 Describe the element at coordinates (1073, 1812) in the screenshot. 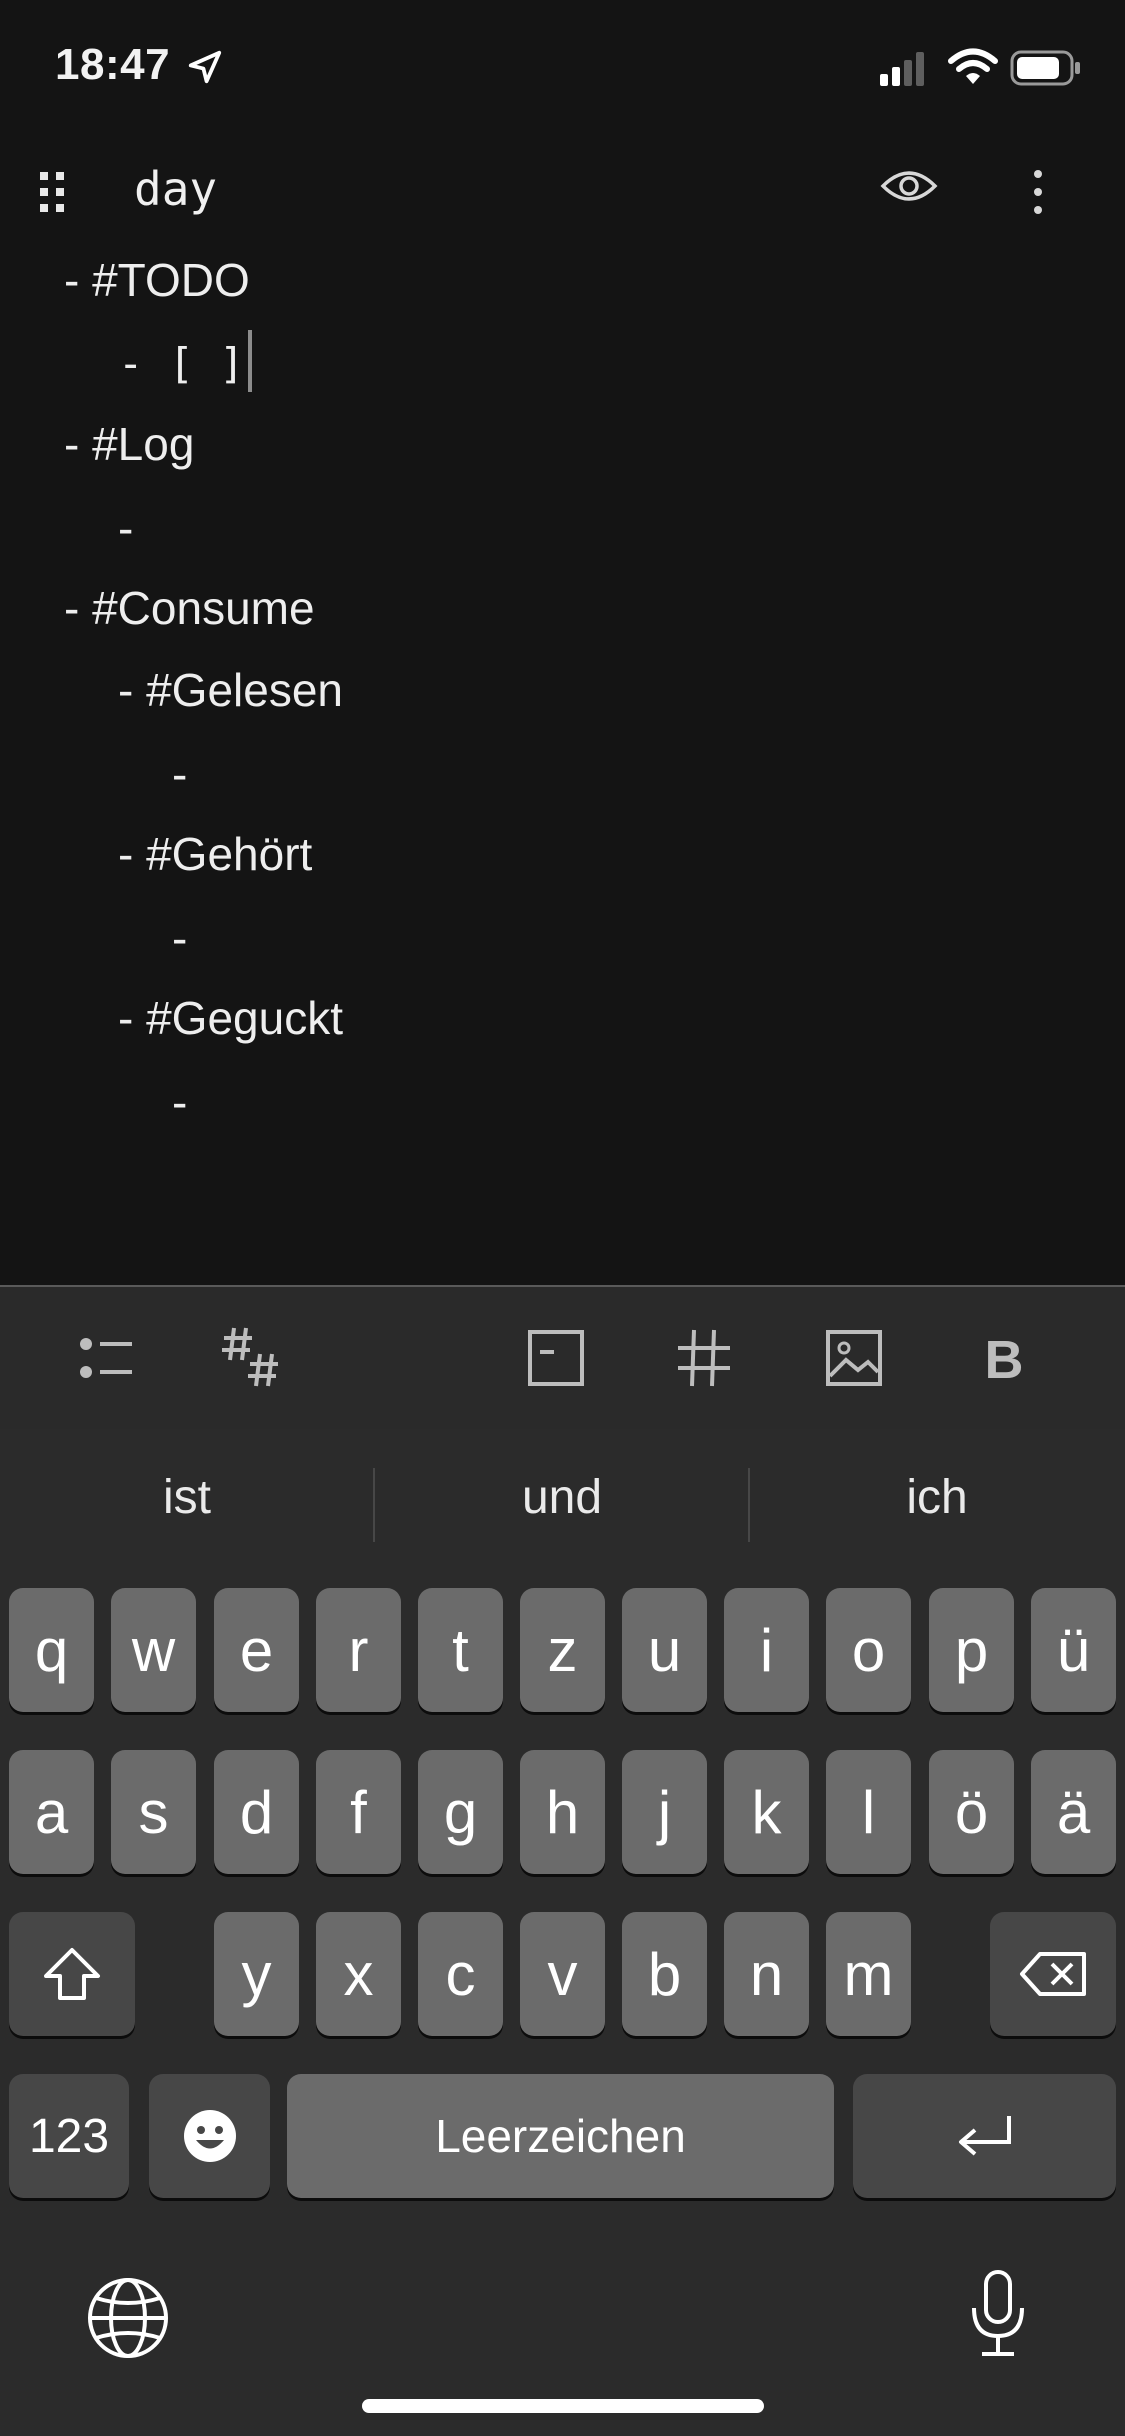

I see `key: ä` at that location.